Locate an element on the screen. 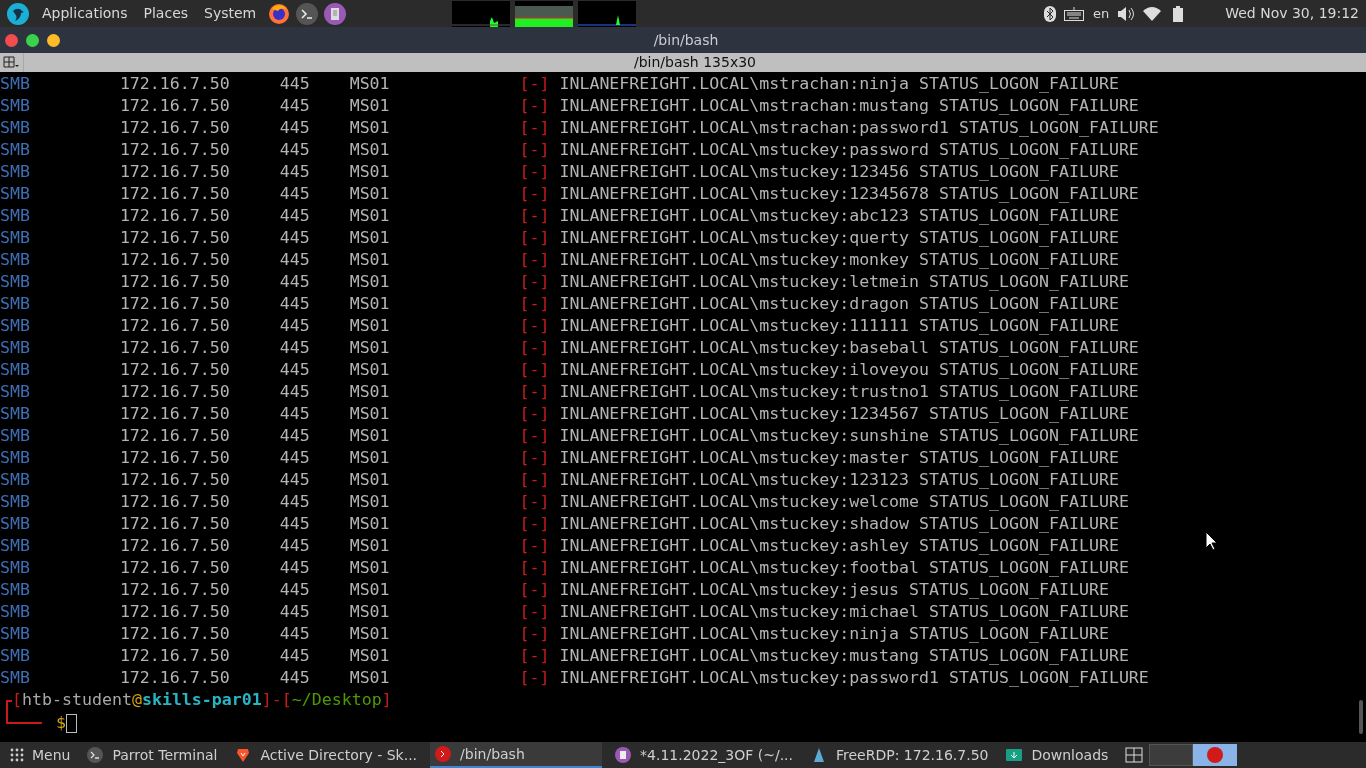 The image size is (1366, 768). taskbar-item: Parrot Terminal is located at coordinates (152, 755).